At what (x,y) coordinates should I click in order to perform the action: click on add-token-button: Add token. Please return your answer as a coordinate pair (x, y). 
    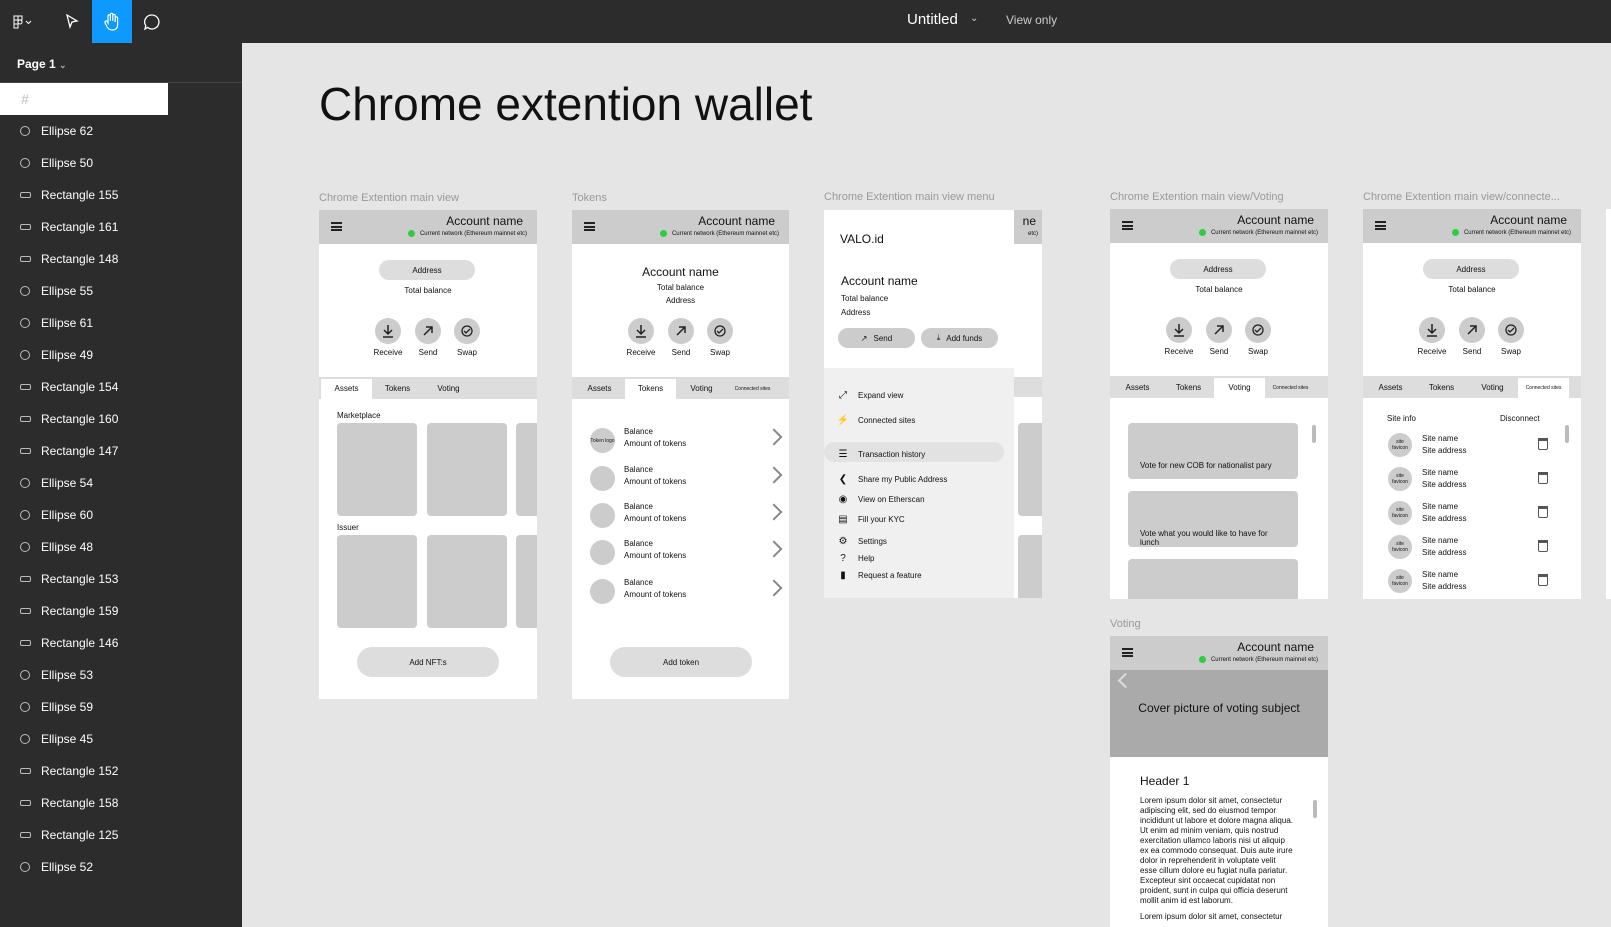
    Looking at the image, I should click on (681, 662).